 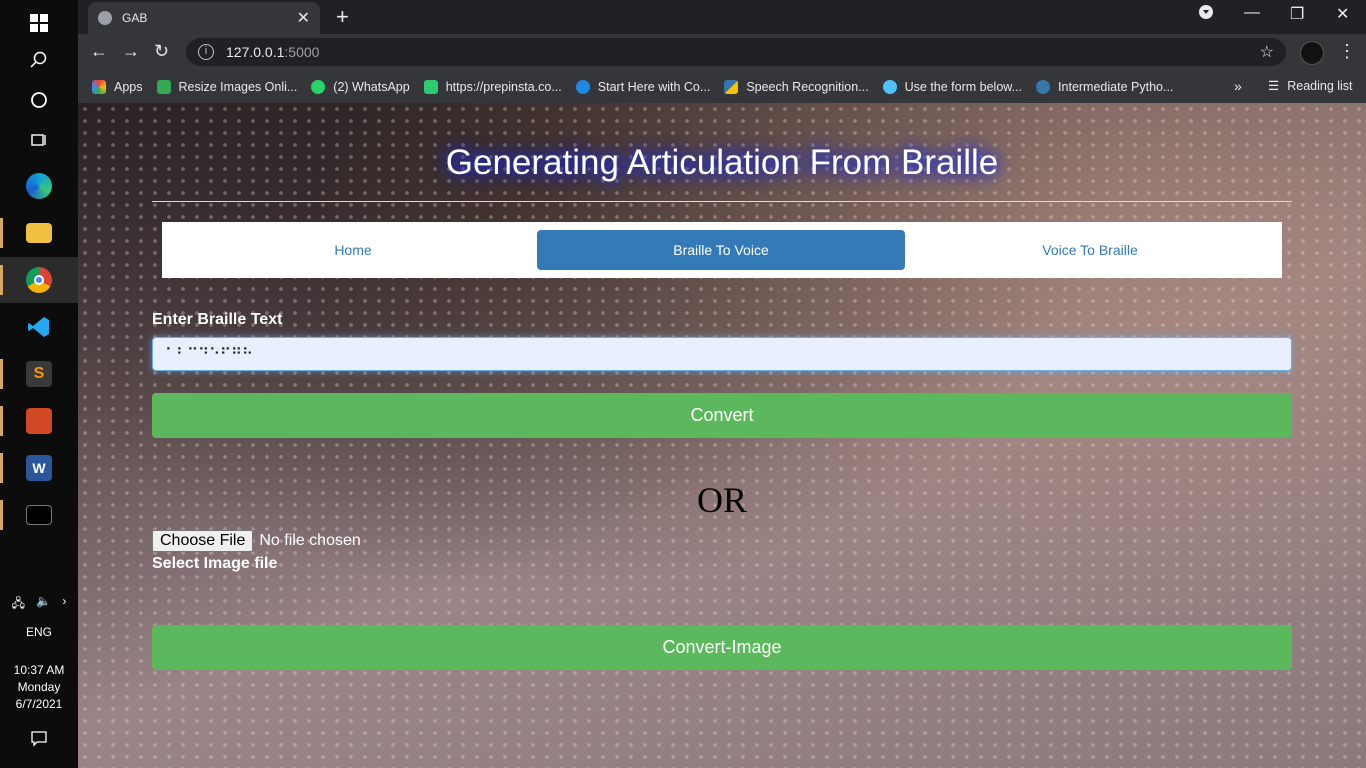 What do you see at coordinates (889, 86) in the screenshot?
I see `form-icon` at bounding box center [889, 86].